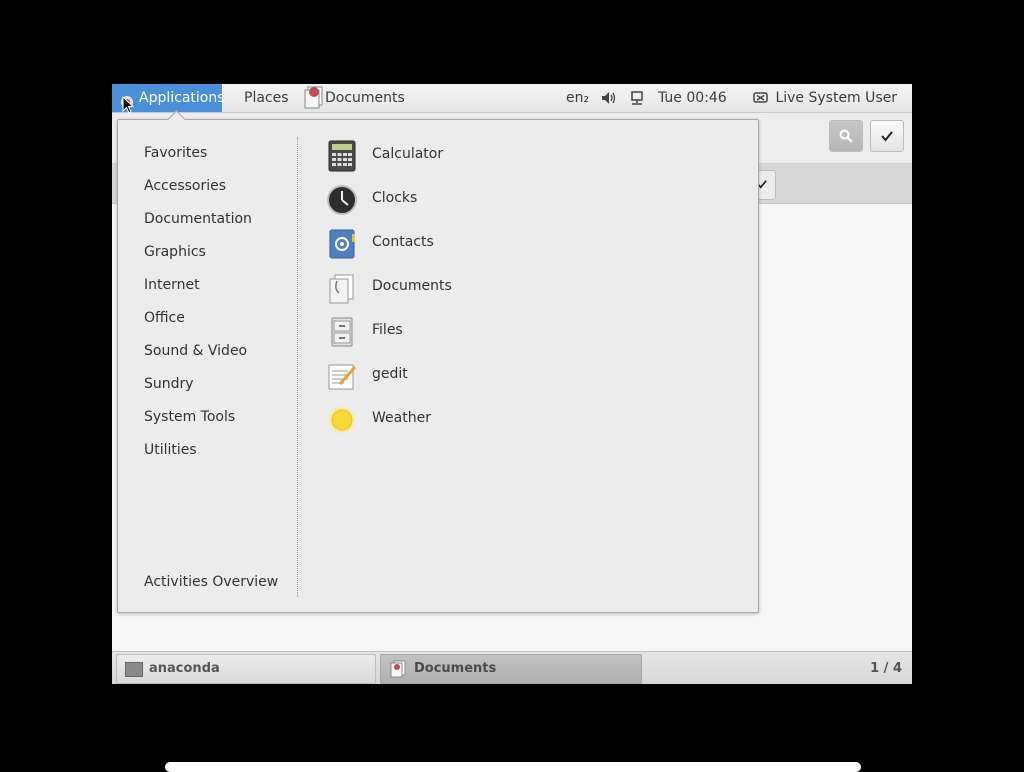 Image resolution: width=1024 pixels, height=772 pixels. What do you see at coordinates (175, 153) in the screenshot?
I see `category-favorites: Favorites` at bounding box center [175, 153].